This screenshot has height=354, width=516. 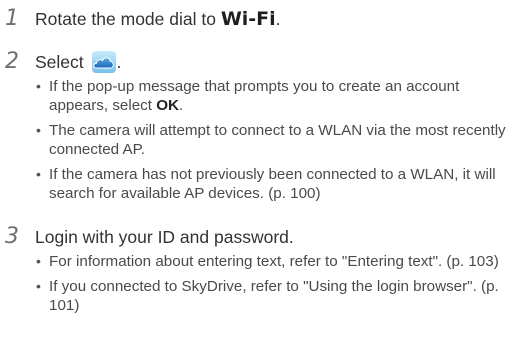 What do you see at coordinates (248, 19) in the screenshot?
I see `wifi-mode-label: Wi-Fi` at bounding box center [248, 19].